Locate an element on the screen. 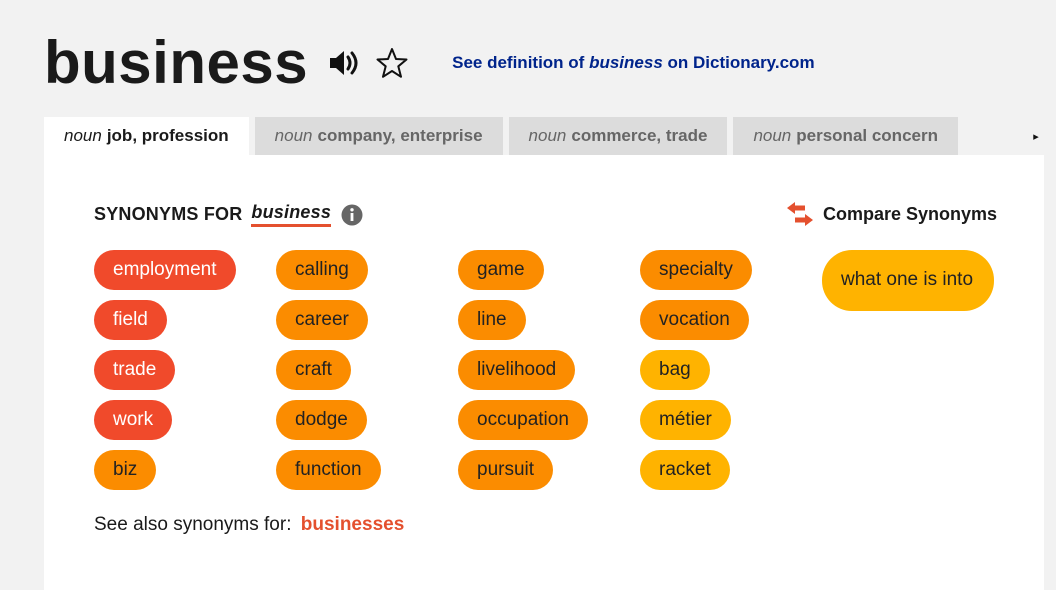 Image resolution: width=1056 pixels, height=590 pixels. synonyms-heading-label: SYNONYMS FOR is located at coordinates (168, 214).